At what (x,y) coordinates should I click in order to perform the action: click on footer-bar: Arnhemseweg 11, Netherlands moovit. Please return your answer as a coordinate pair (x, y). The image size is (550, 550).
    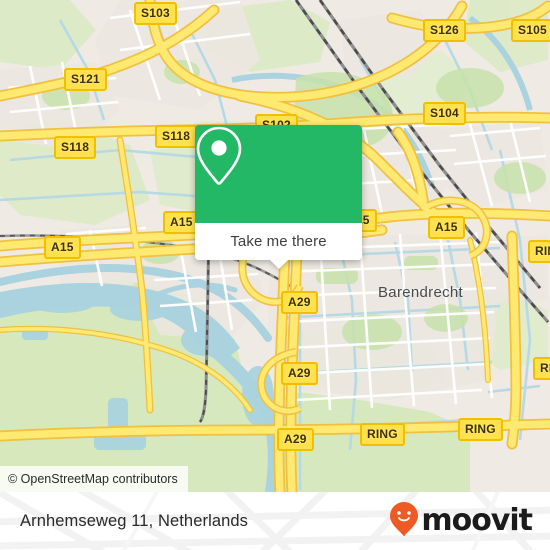
    Looking at the image, I should click on (275, 521).